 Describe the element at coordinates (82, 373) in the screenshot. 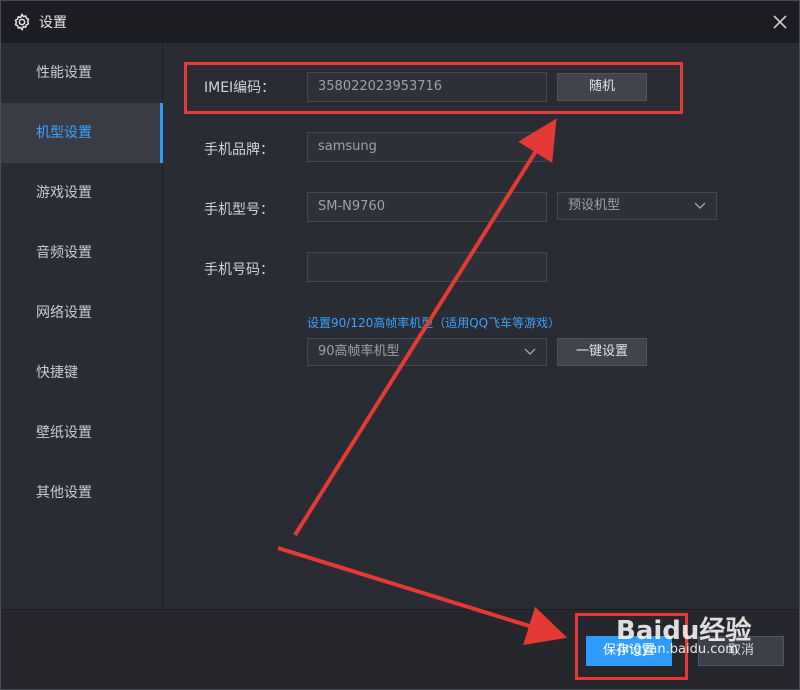

I see `sidebar-item-shortcuts: 快捷键` at that location.